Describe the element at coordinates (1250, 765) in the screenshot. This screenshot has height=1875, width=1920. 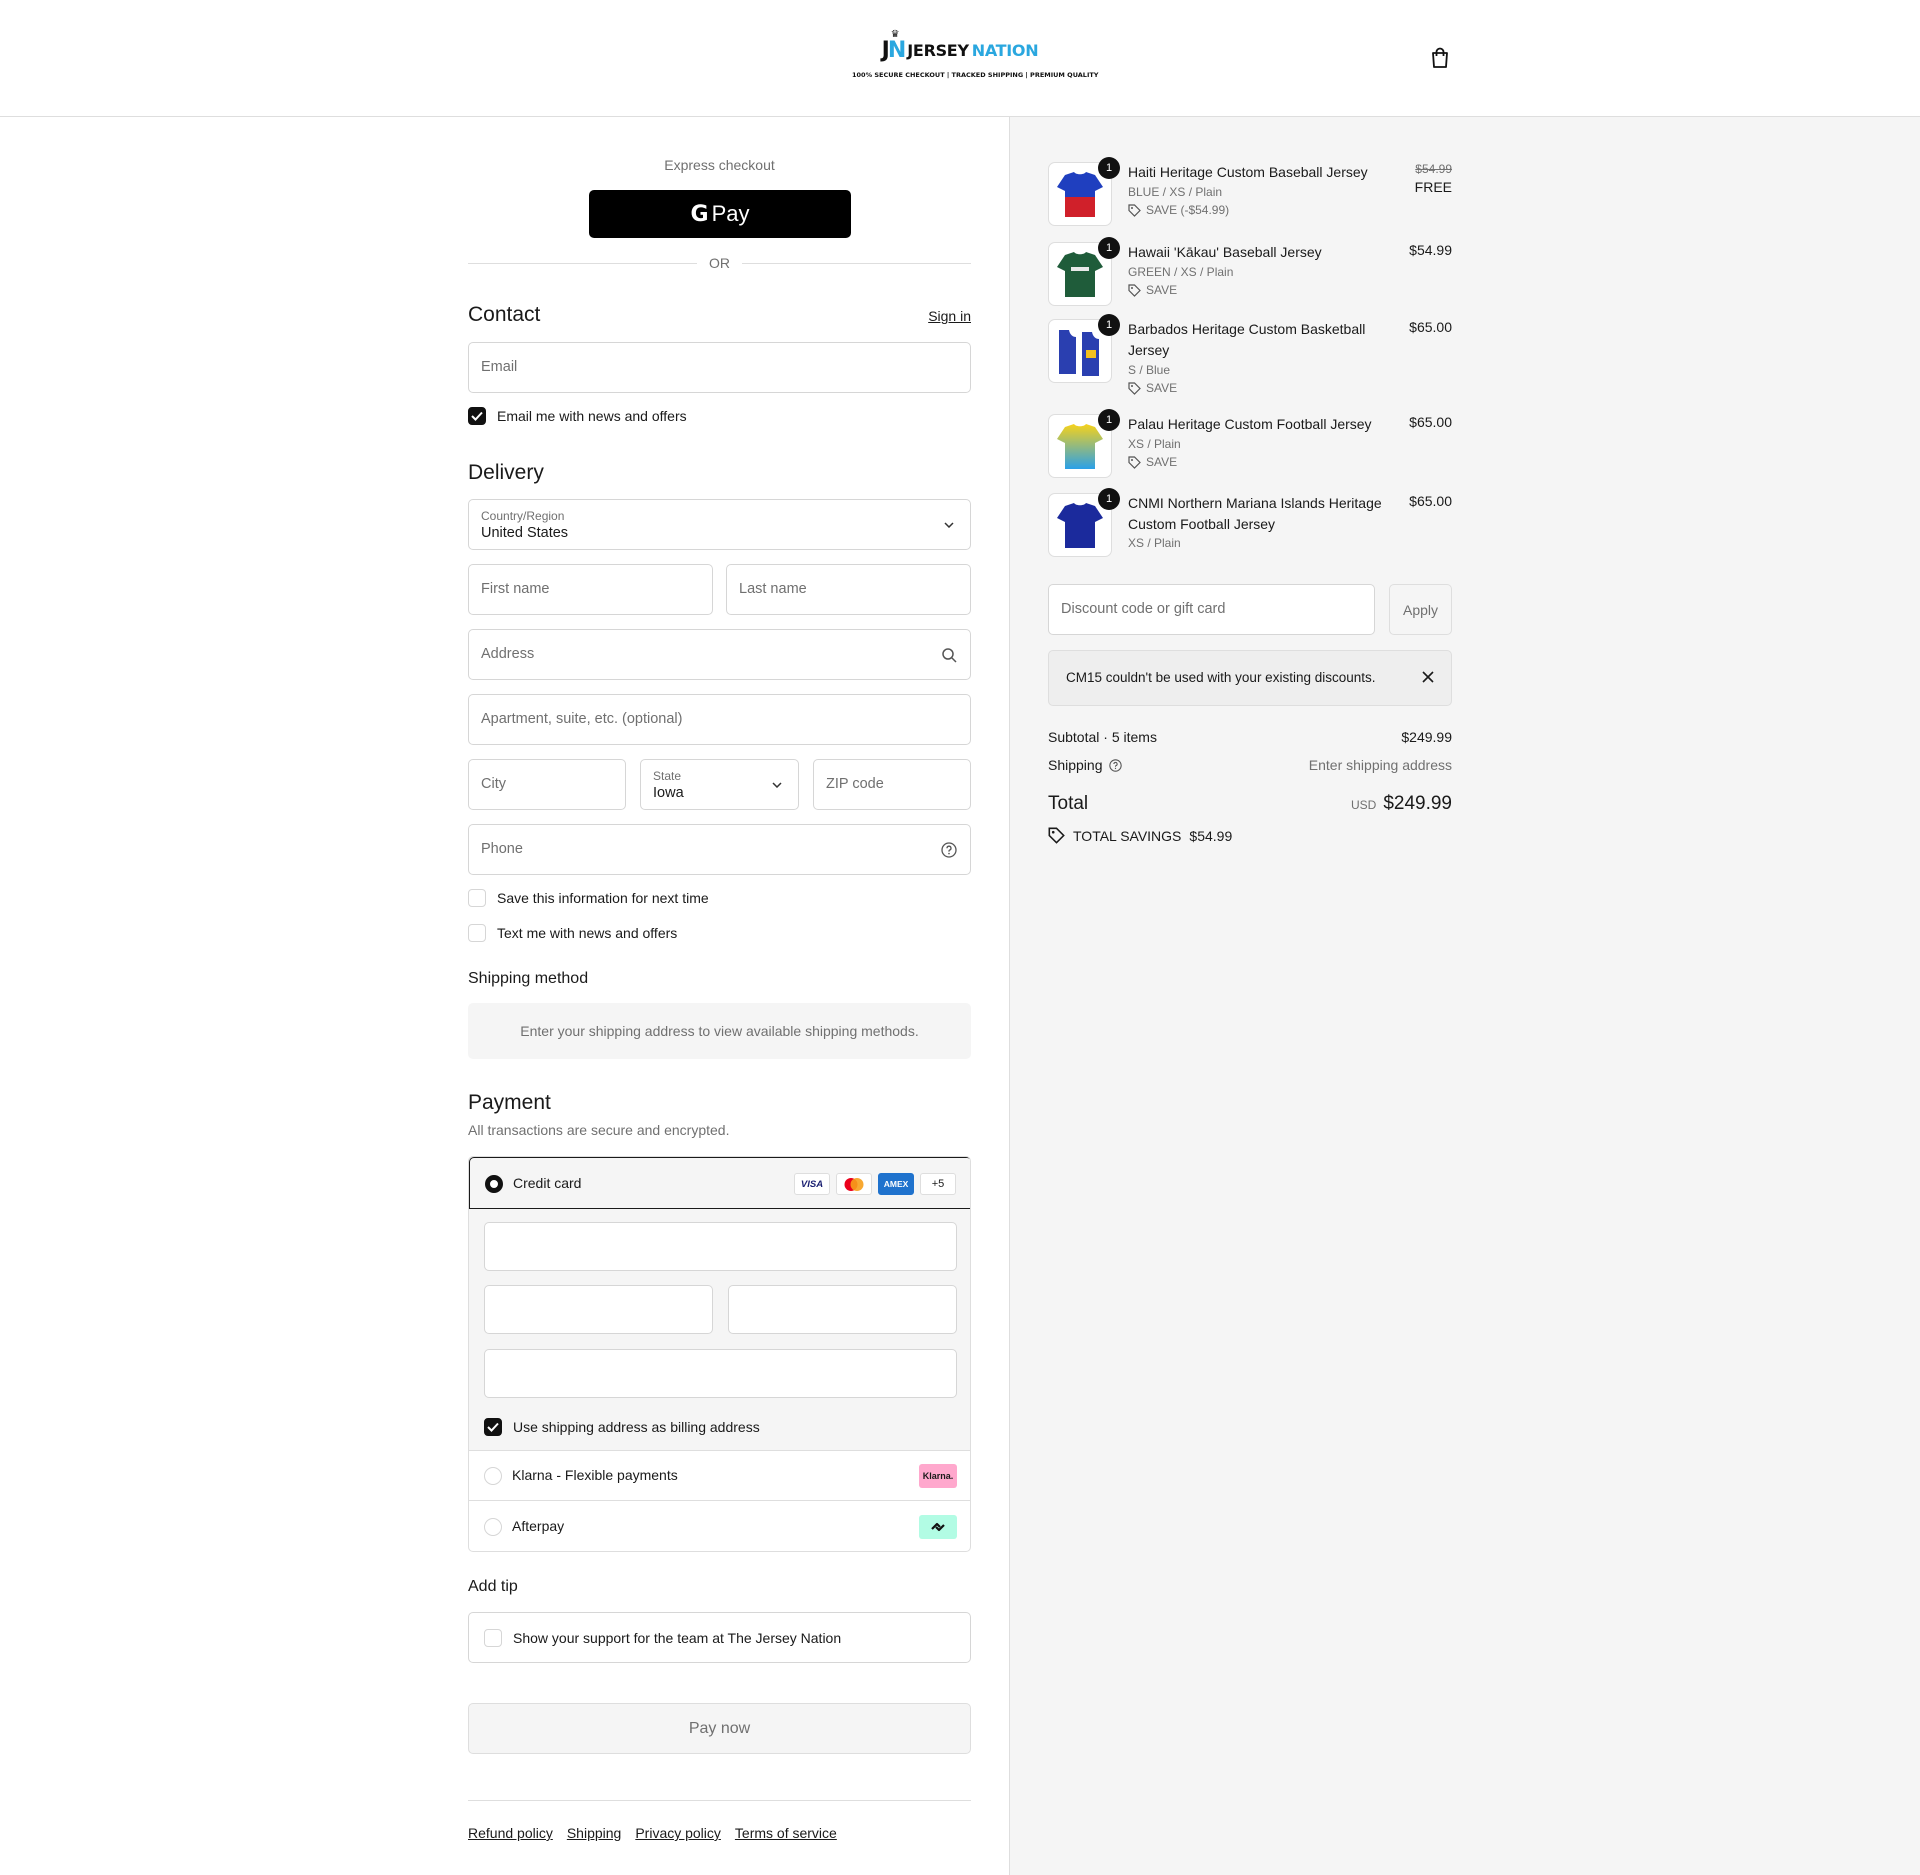
I see `shipping-row: Shipping Enter shipping address` at that location.